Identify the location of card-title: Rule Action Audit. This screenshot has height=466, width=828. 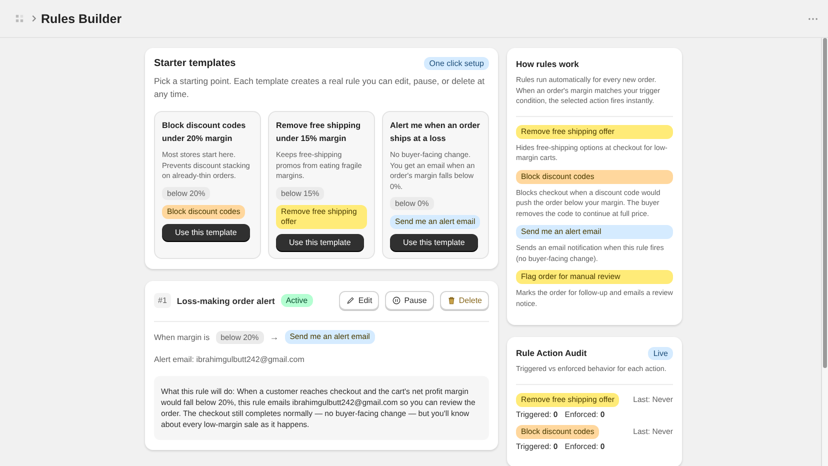
(551, 353).